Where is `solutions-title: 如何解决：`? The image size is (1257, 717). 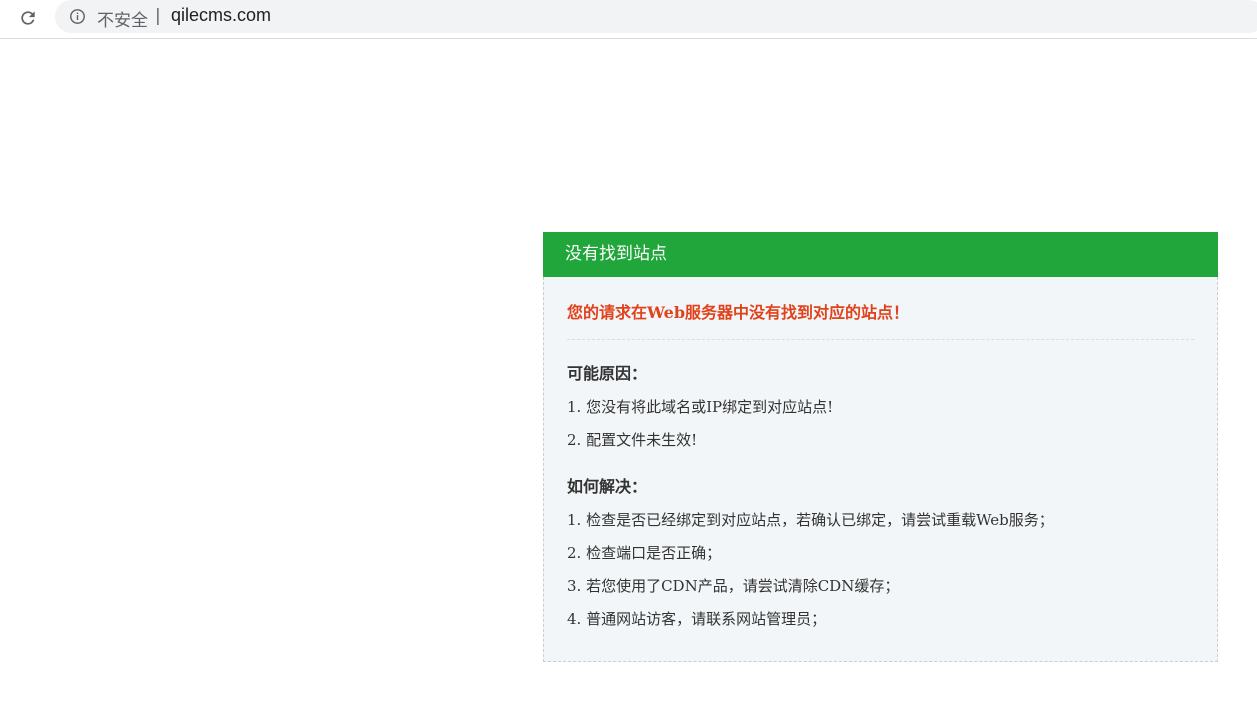
solutions-title: 如何解决： is located at coordinates (607, 486).